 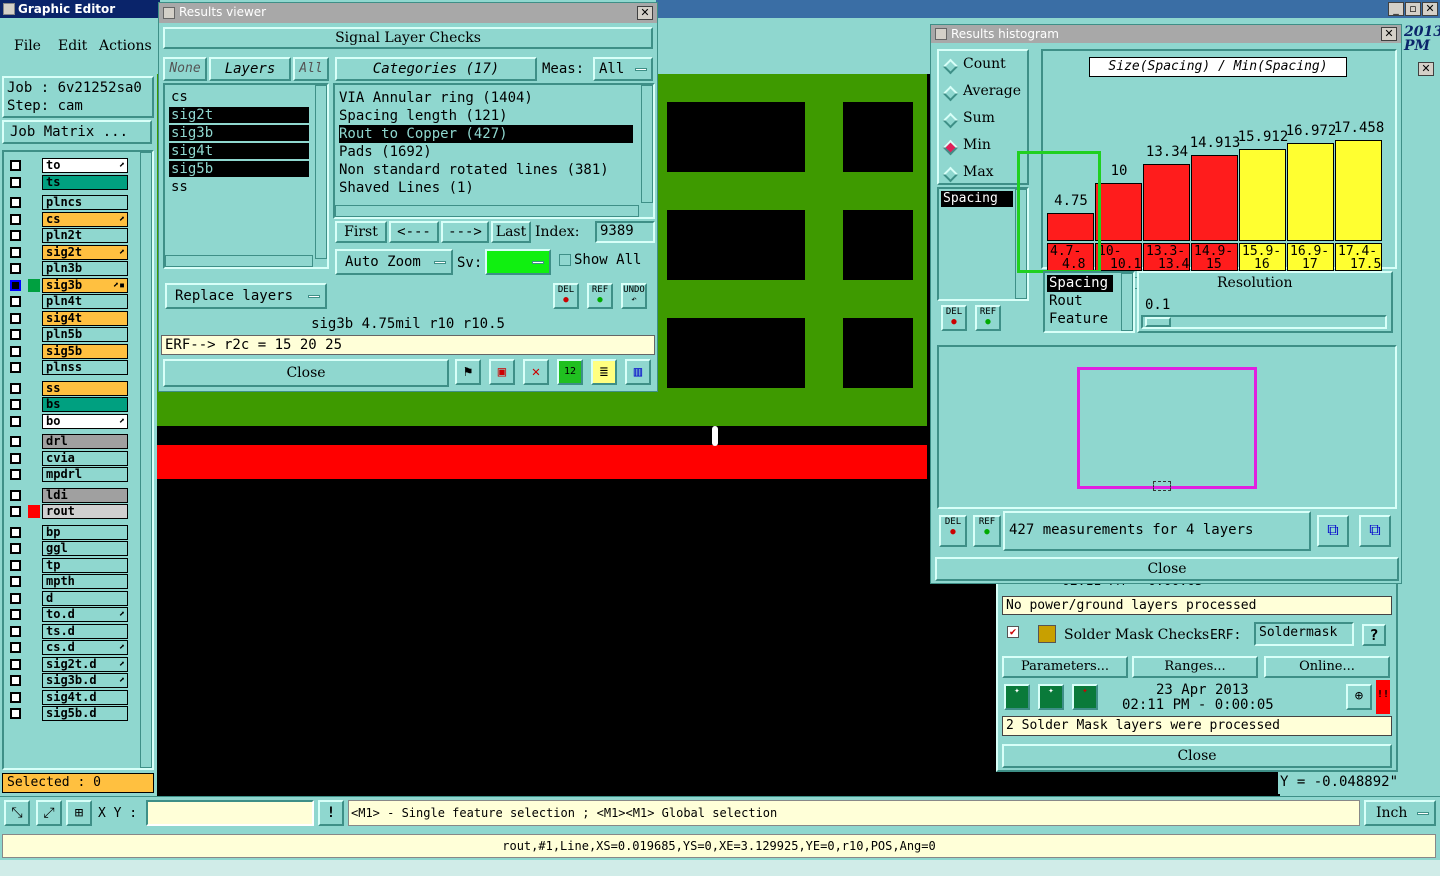 What do you see at coordinates (85, 202) in the screenshot?
I see `layer-item-plncs: plncs` at bounding box center [85, 202].